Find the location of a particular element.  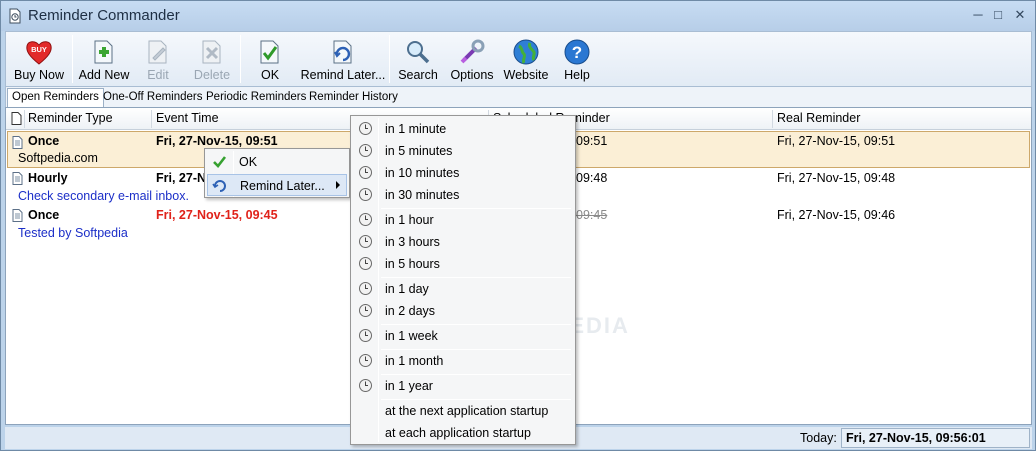

tab-periodic-reminders: Periodic Reminders is located at coordinates (256, 97).